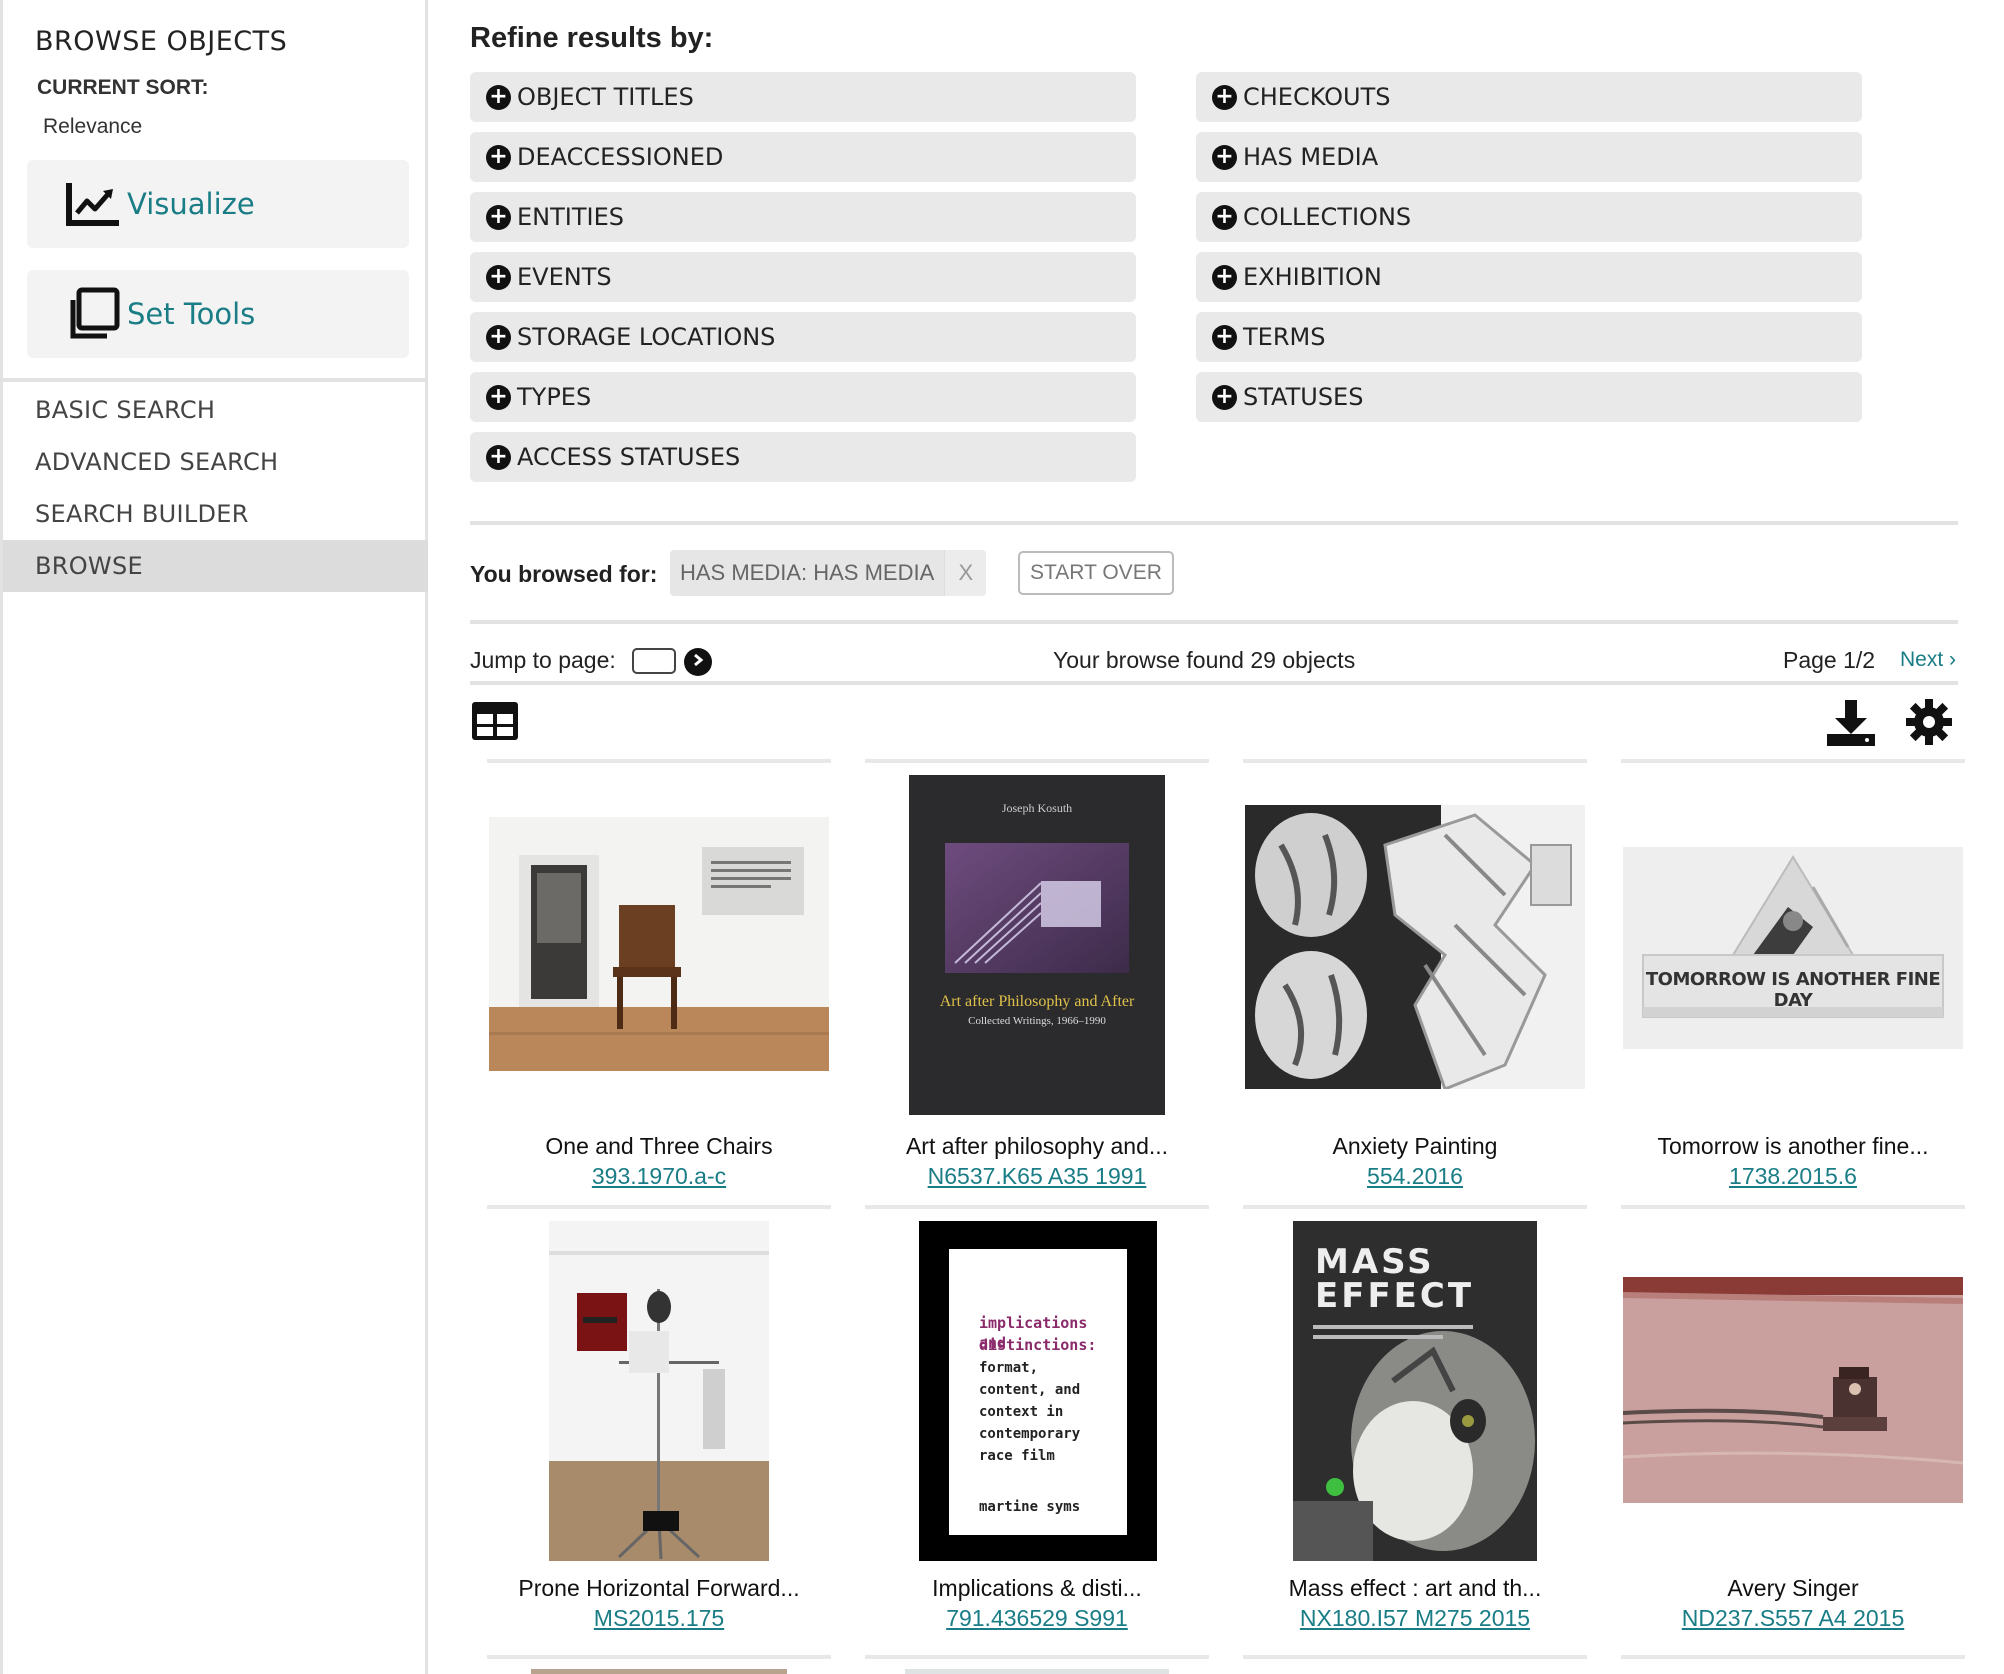 The image size is (2004, 1674). I want to click on facet-label: COLLECTIONS, so click(1327, 217).